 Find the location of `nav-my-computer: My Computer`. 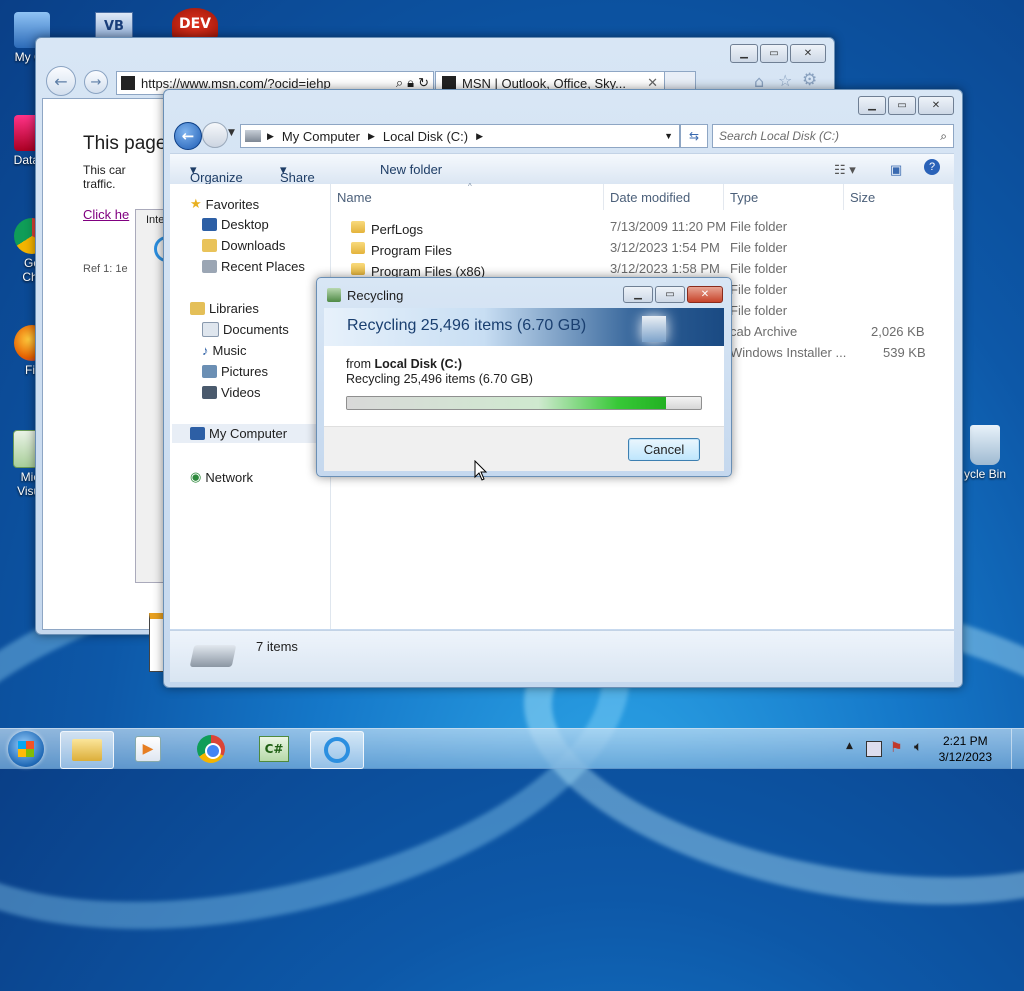

nav-my-computer: My Computer is located at coordinates (256, 433).